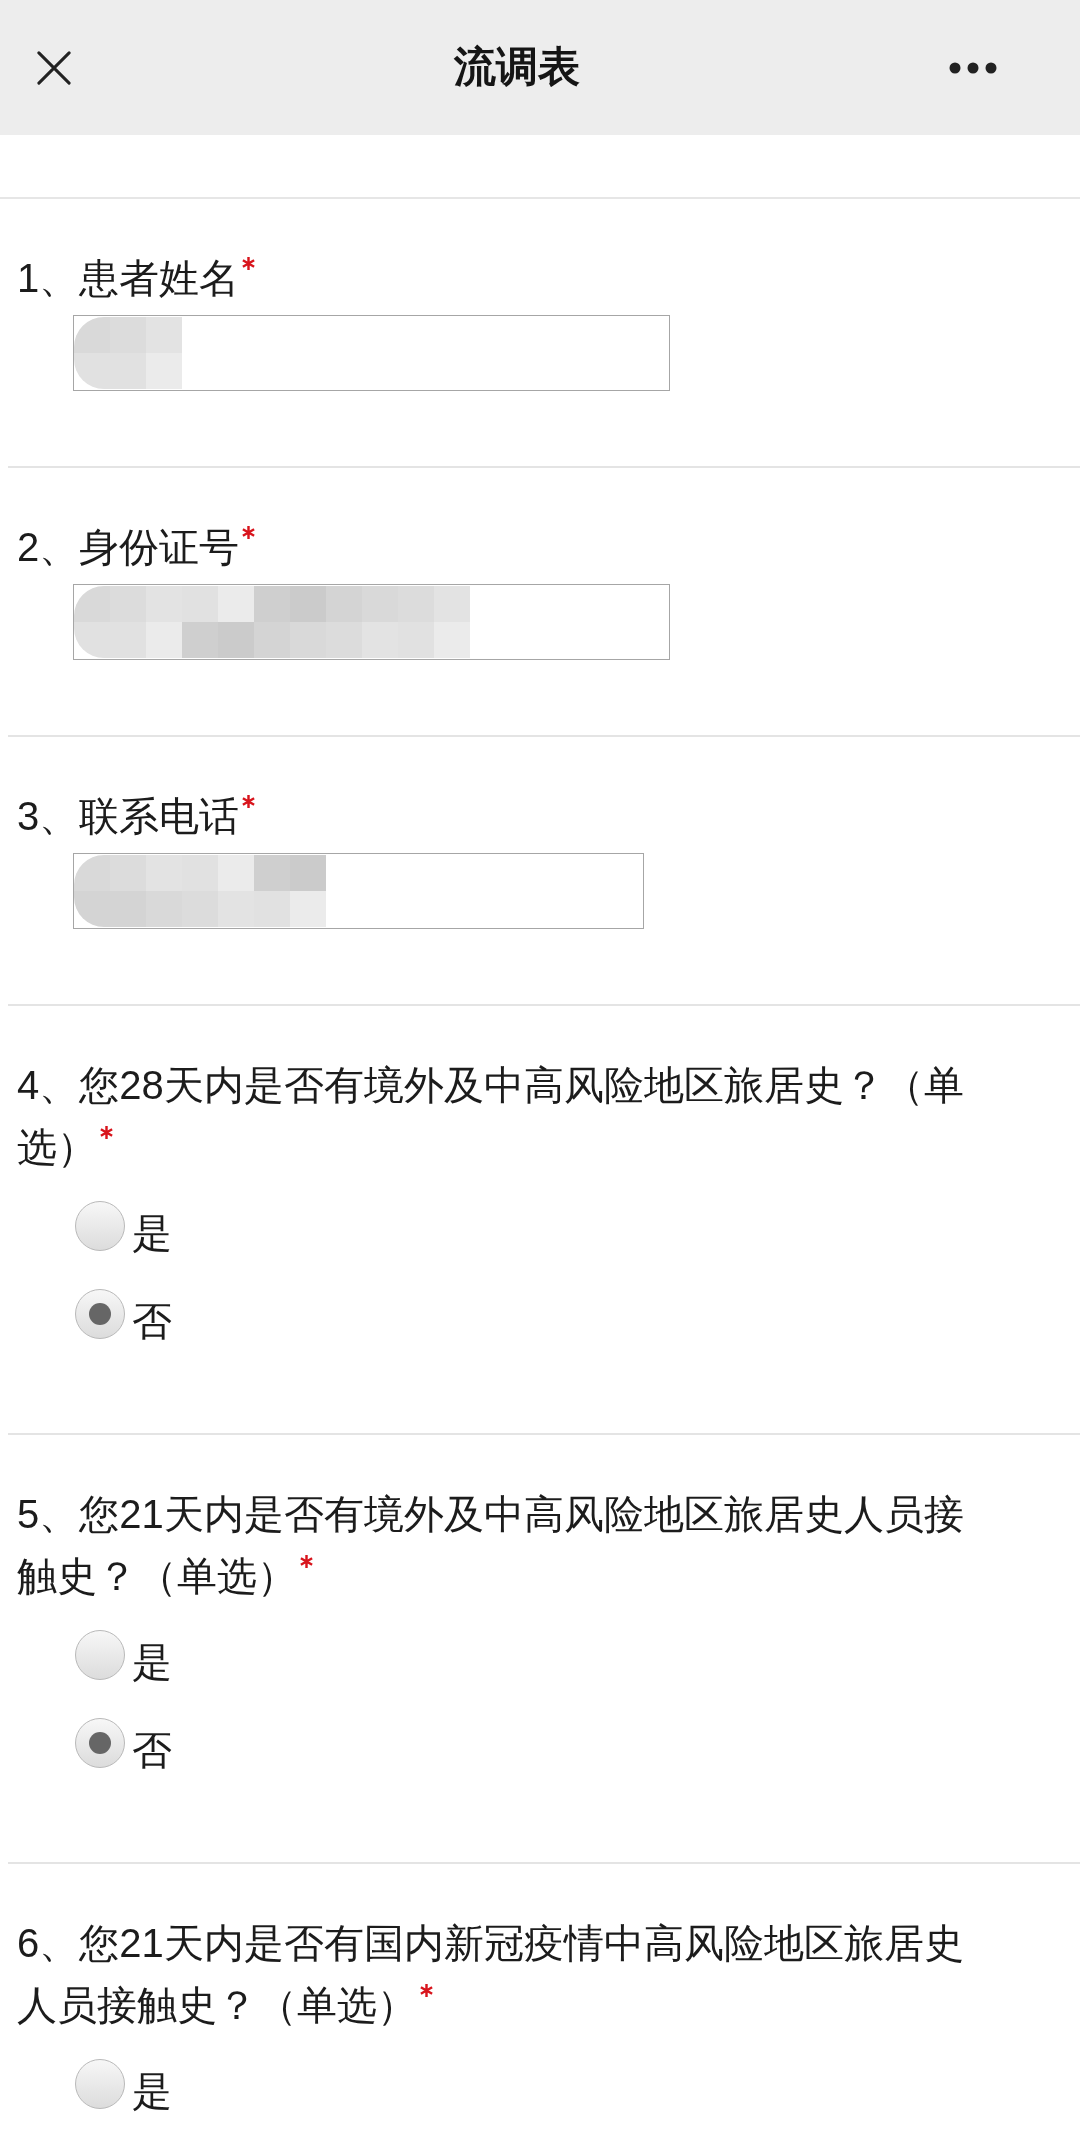 This screenshot has height=2131, width=1080. Describe the element at coordinates (973, 67) in the screenshot. I see `more-icon` at that location.